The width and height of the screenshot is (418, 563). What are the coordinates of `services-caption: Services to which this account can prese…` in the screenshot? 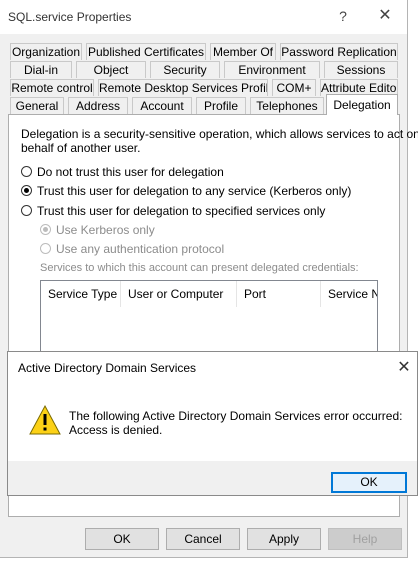 It's located at (199, 268).